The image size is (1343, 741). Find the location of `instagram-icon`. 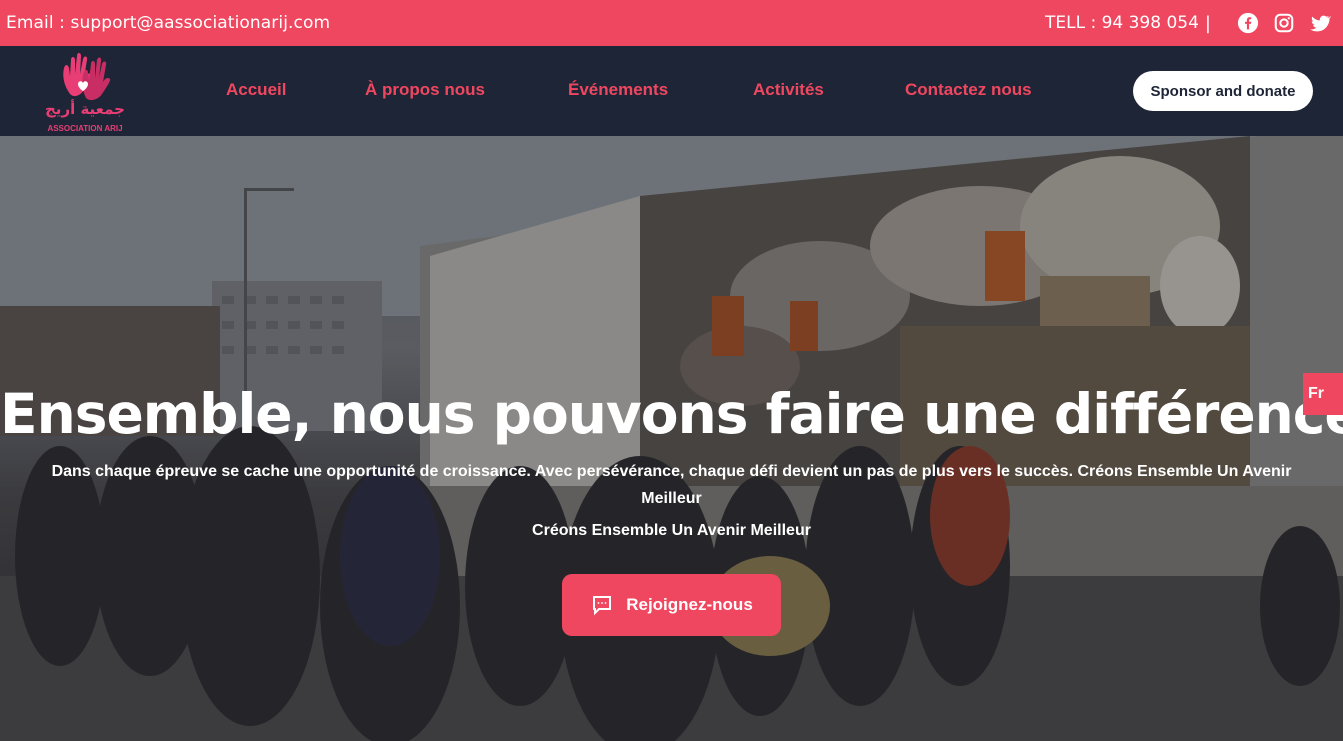

instagram-icon is located at coordinates (1284, 23).